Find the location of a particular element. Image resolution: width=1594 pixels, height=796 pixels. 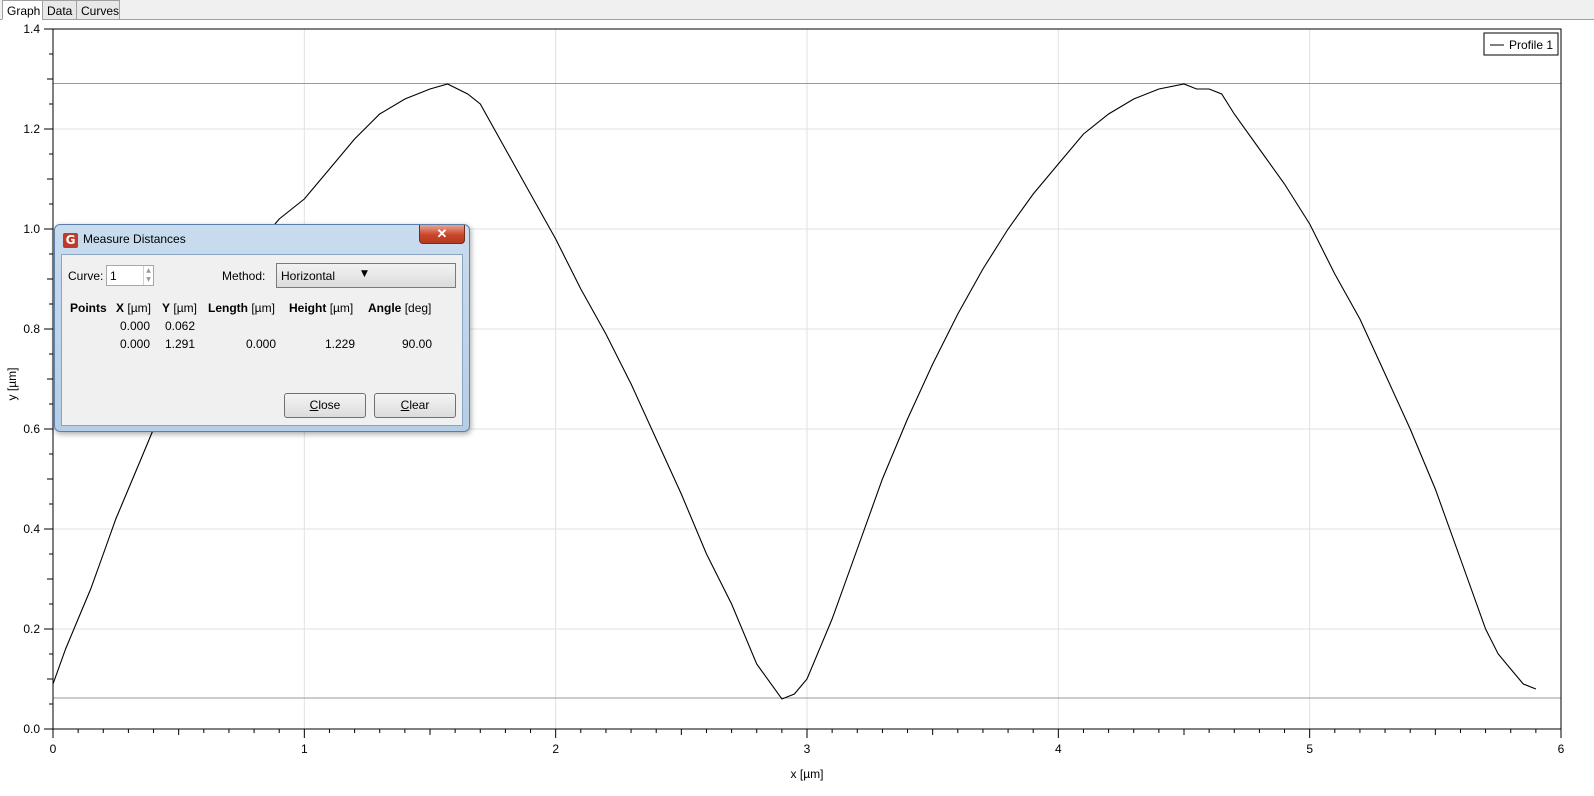

app-icon: G is located at coordinates (70, 240).